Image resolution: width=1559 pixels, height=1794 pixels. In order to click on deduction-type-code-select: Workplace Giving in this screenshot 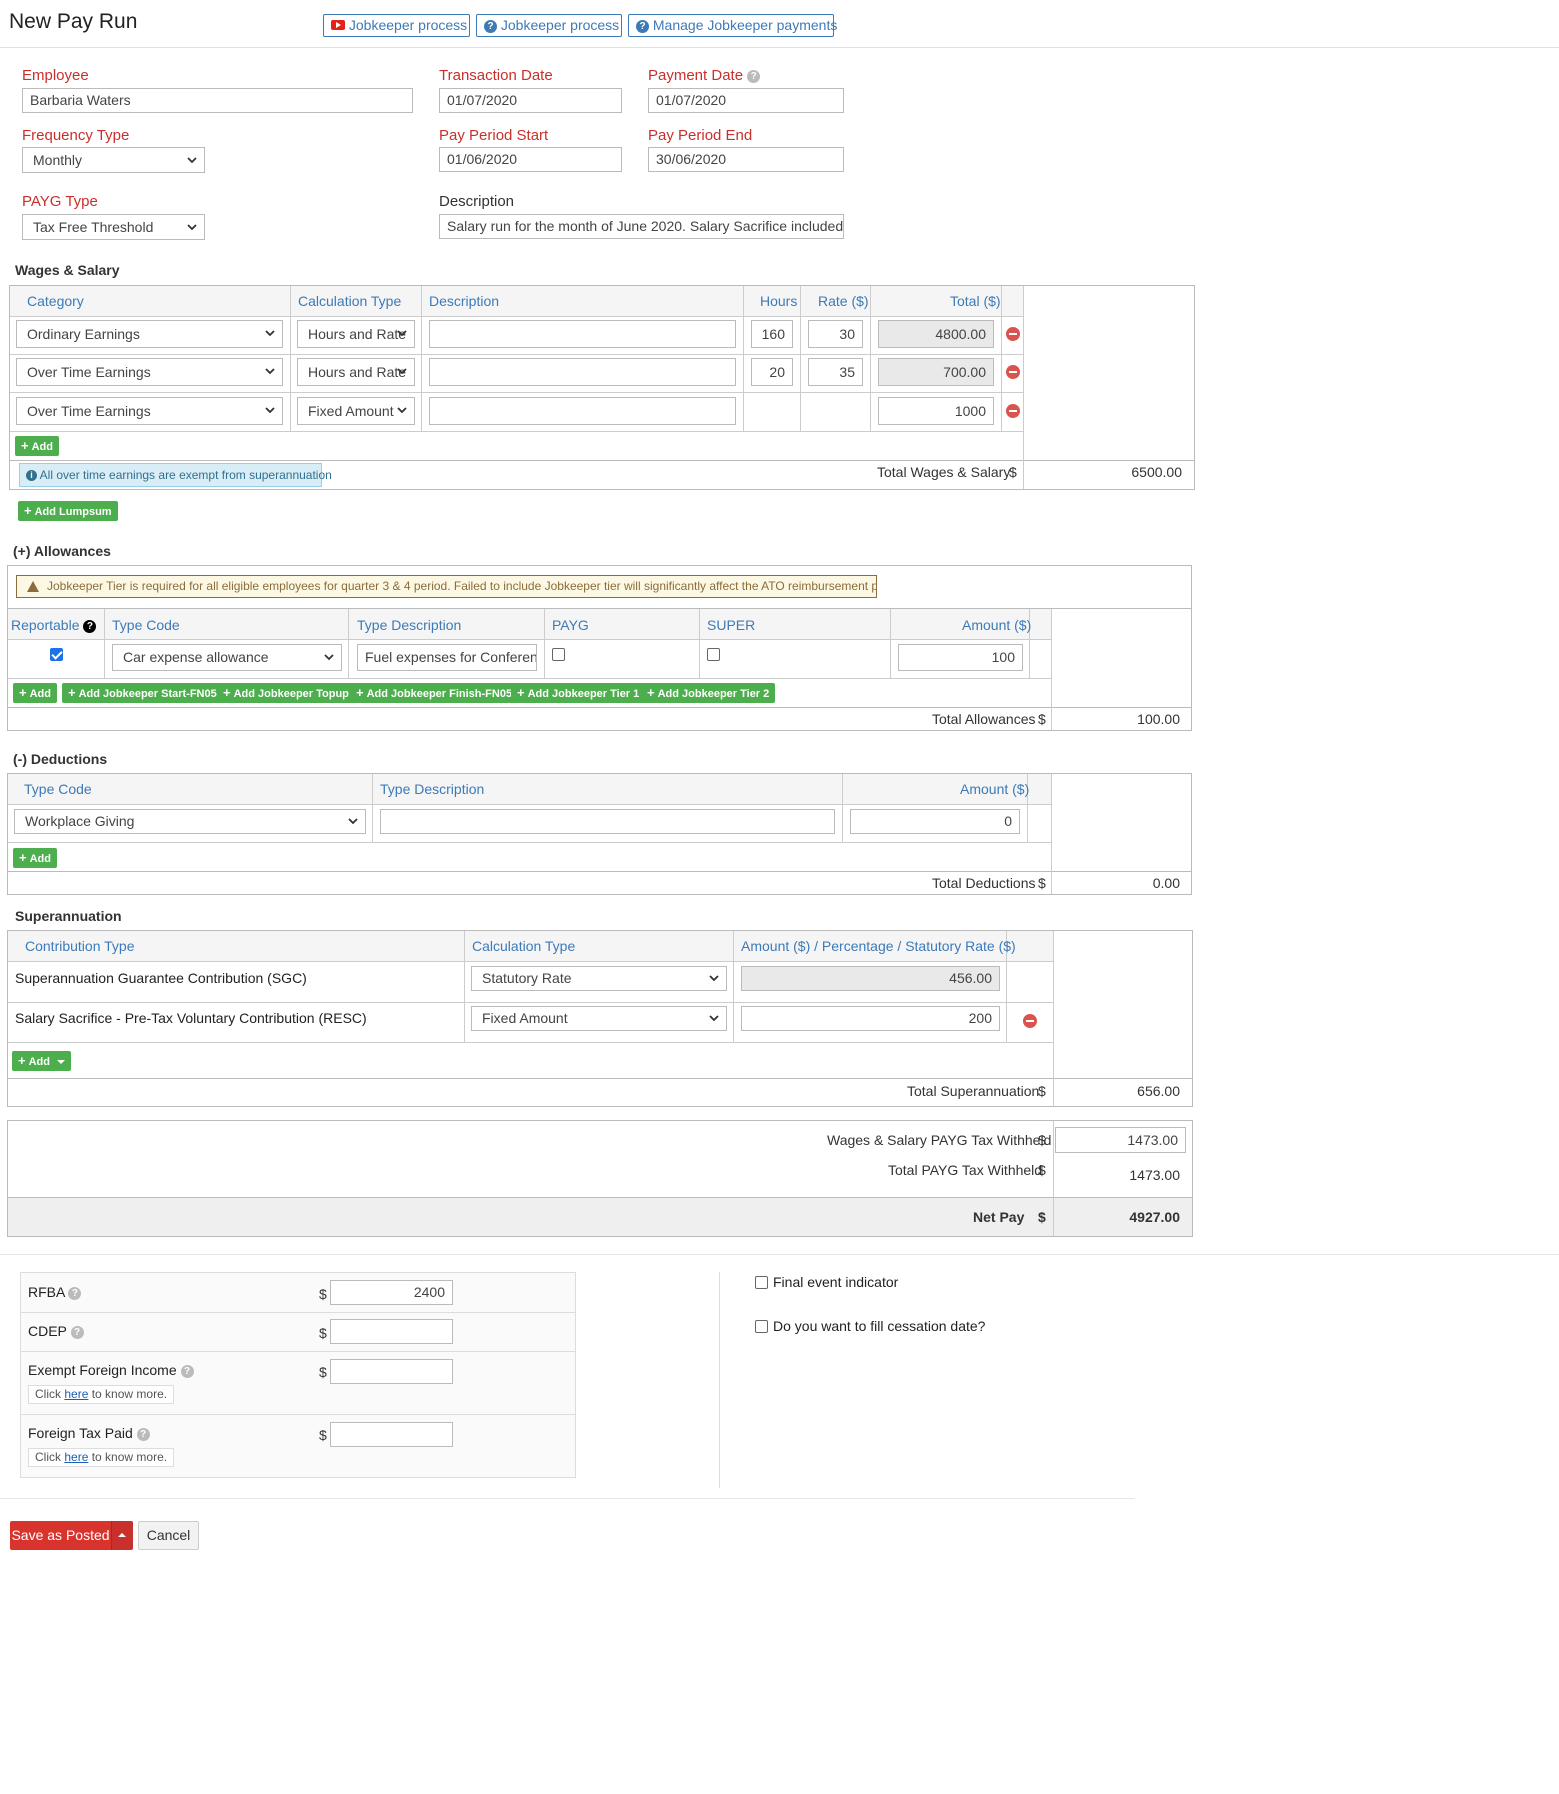, I will do `click(190, 821)`.